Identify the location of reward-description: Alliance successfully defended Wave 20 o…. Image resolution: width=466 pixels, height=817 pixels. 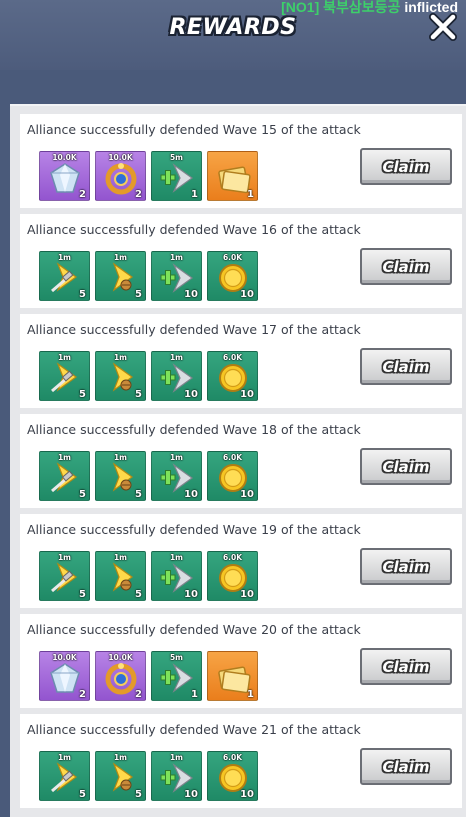
(194, 629).